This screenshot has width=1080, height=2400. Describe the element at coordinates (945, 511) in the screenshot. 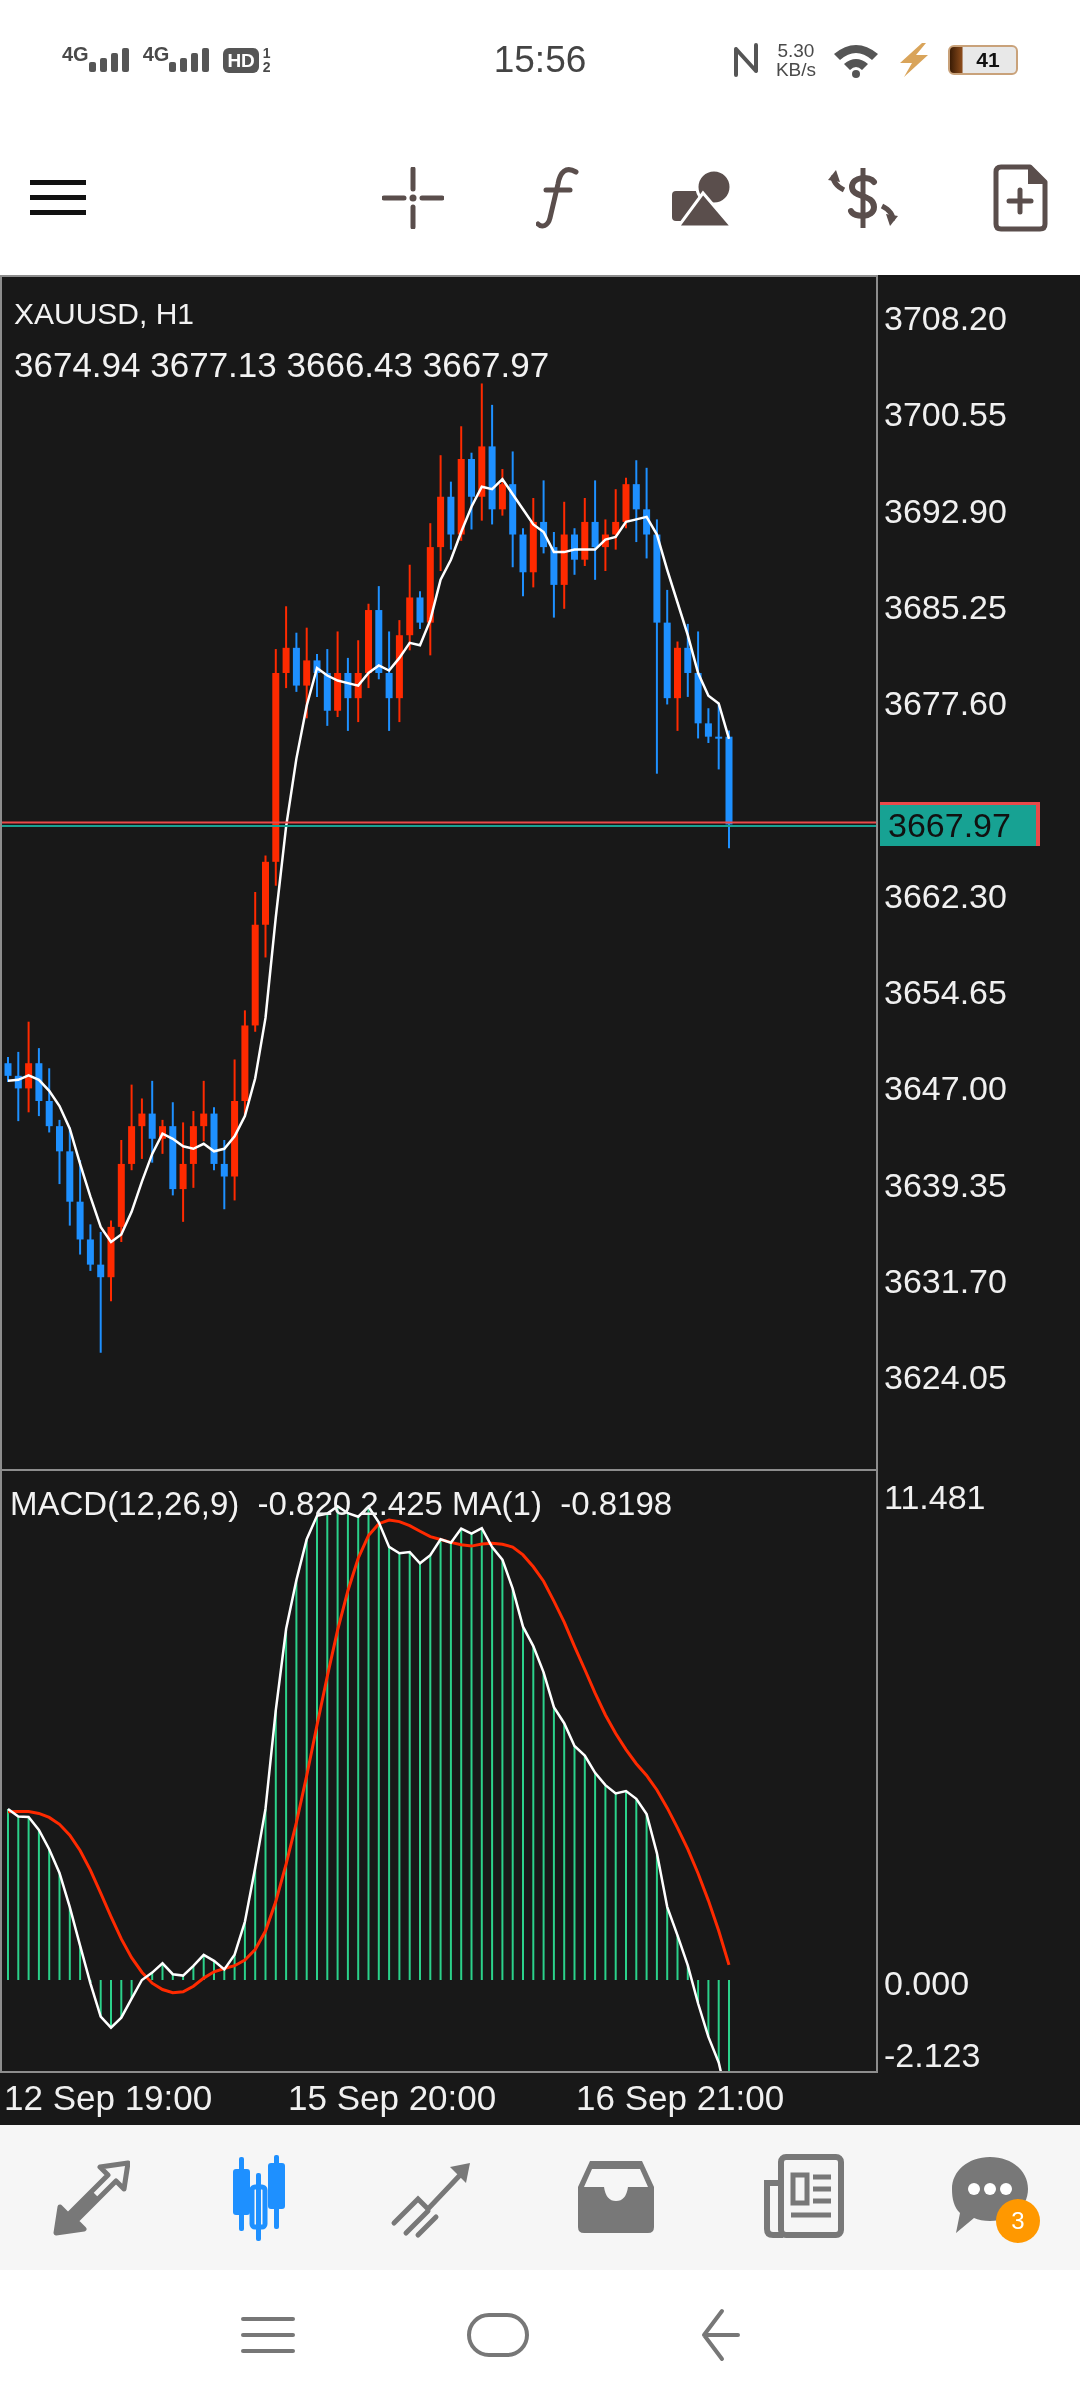

I see `price-axis-label: 3692.90` at that location.